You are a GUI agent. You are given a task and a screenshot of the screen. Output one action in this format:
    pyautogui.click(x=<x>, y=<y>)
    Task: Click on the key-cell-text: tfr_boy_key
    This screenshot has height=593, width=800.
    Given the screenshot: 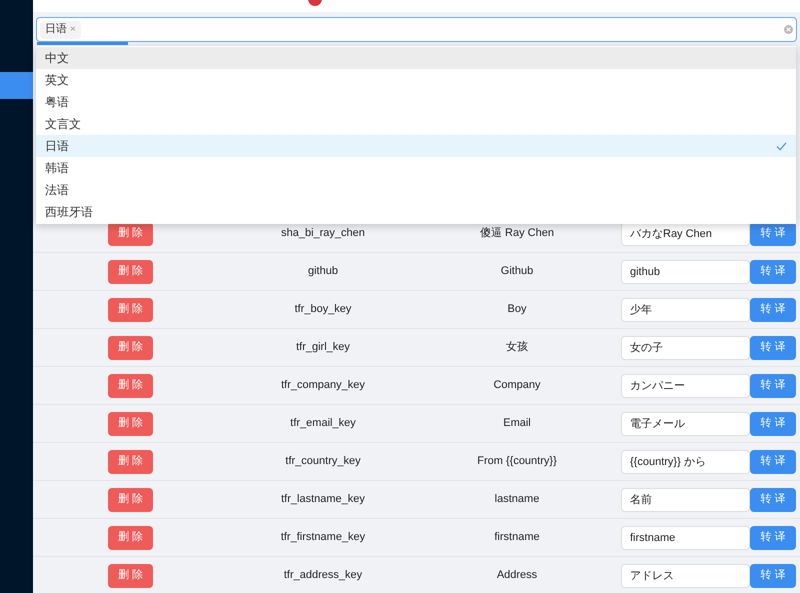 What is the action you would take?
    pyautogui.click(x=323, y=310)
    